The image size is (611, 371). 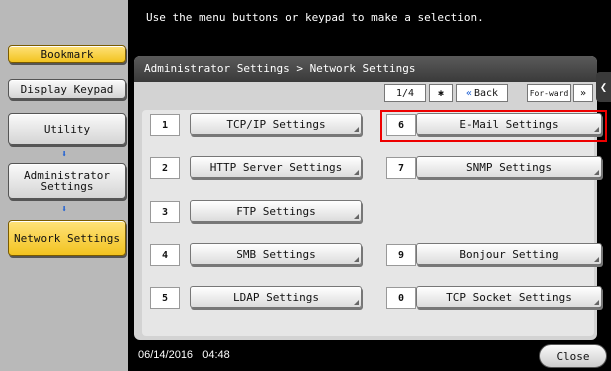 What do you see at coordinates (493, 126) in the screenshot?
I see `highlight-box` at bounding box center [493, 126].